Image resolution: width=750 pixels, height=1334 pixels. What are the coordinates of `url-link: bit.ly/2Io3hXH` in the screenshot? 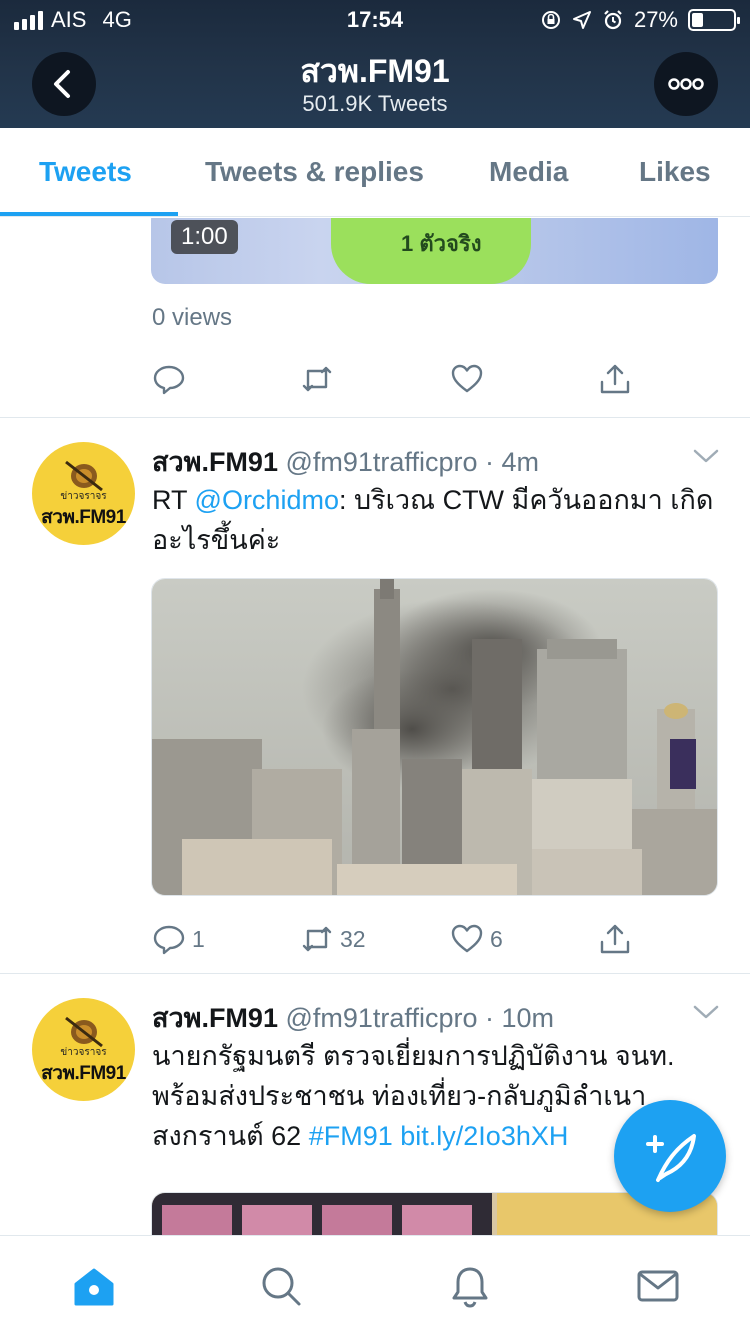 It's located at (484, 1136).